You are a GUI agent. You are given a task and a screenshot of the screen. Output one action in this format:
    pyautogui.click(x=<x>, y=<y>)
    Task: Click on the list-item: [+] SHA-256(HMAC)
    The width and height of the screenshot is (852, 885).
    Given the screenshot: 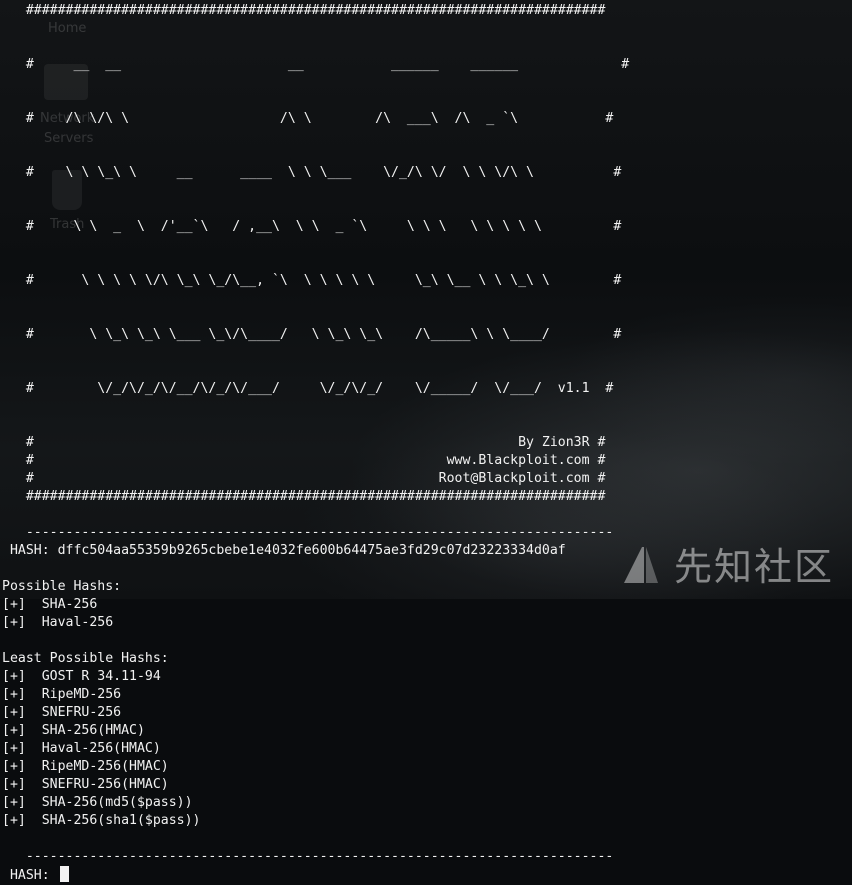 What is the action you would take?
    pyautogui.click(x=73, y=730)
    